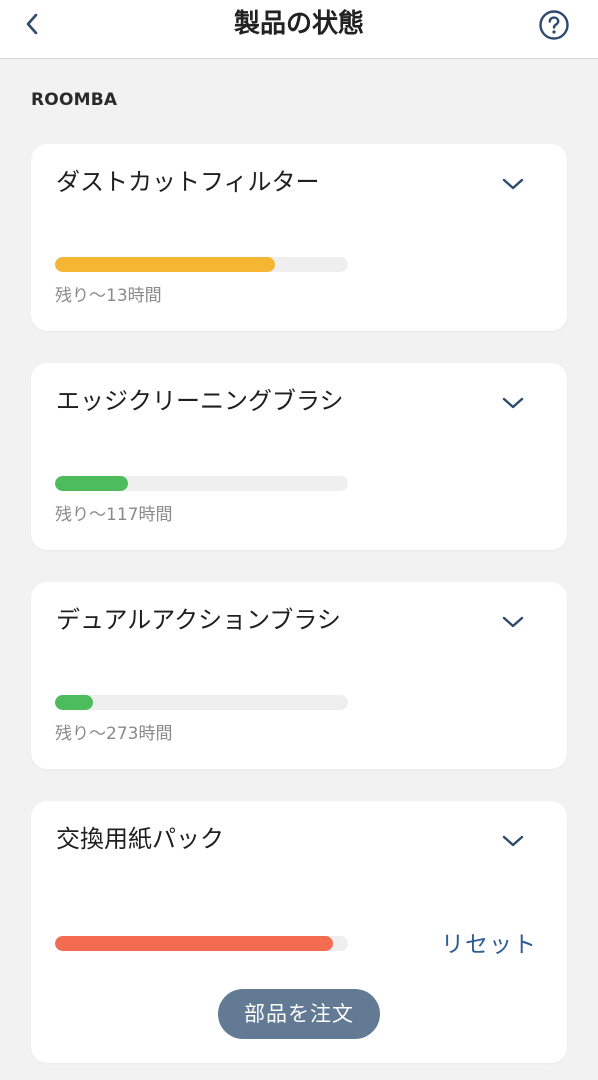 The height and width of the screenshot is (1080, 598). What do you see at coordinates (108, 296) in the screenshot?
I see `remaining-time: 残り〜13時間` at bounding box center [108, 296].